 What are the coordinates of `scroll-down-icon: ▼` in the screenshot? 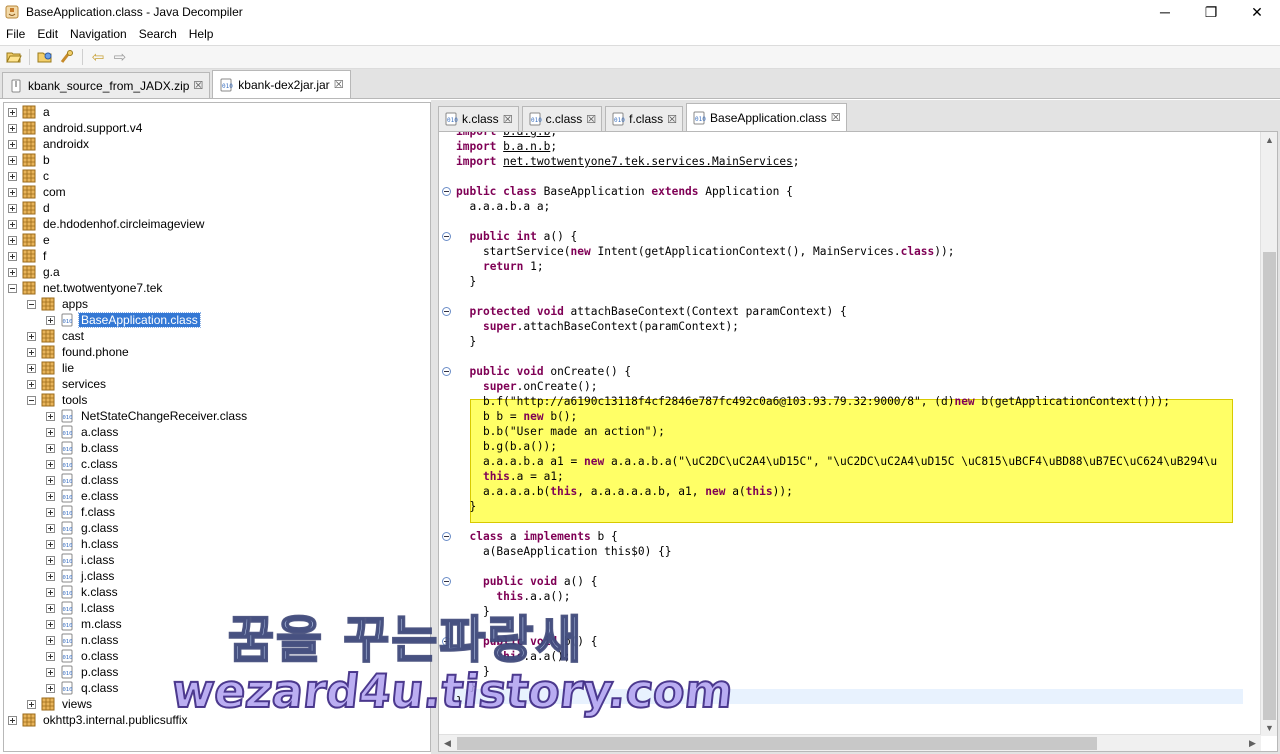 It's located at (1269, 728).